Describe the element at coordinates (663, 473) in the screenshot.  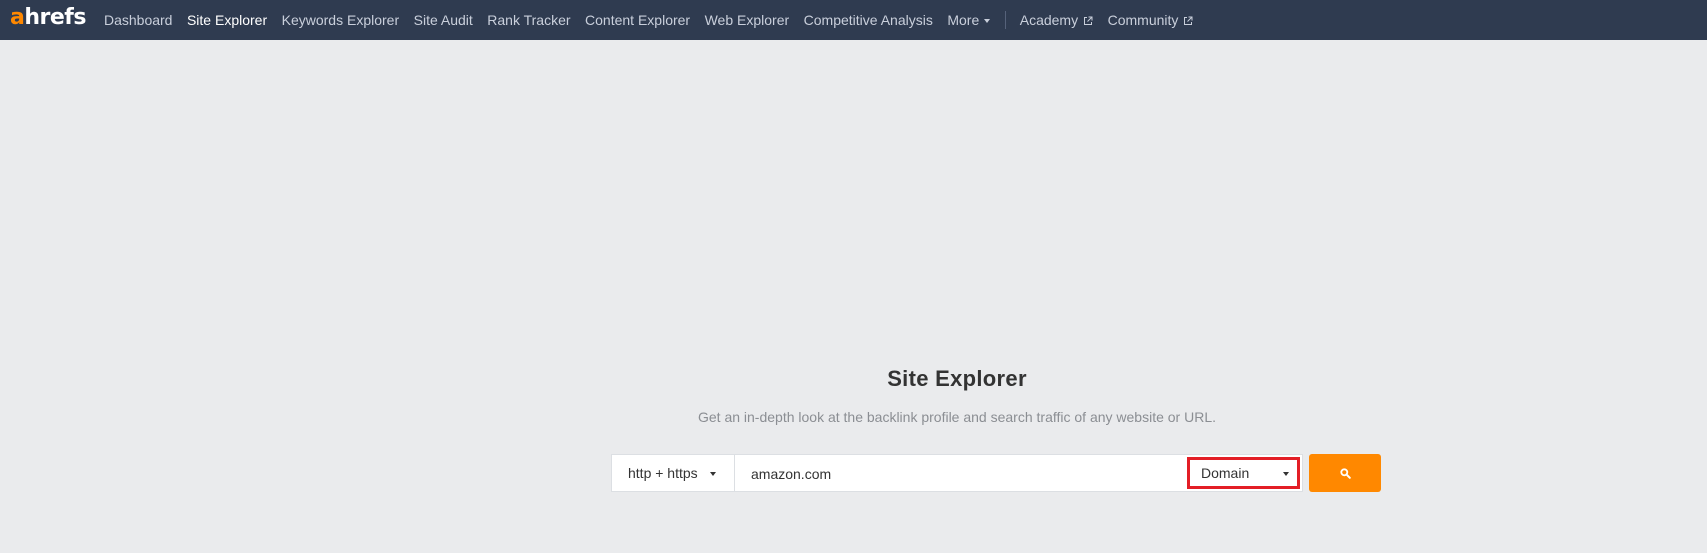
I see `protocol-select-value: http + https` at that location.